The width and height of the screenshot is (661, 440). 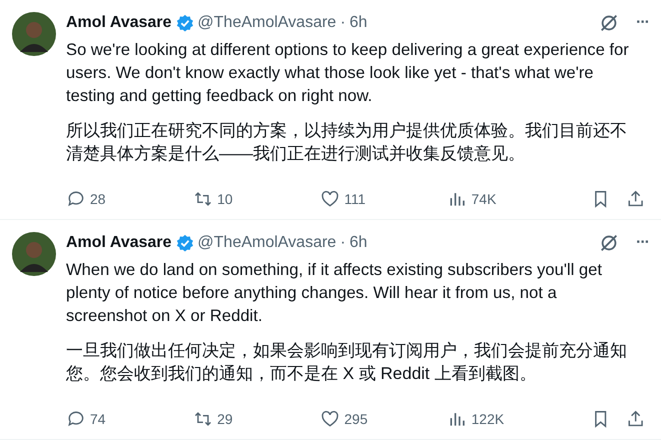 What do you see at coordinates (384, 199) in the screenshot?
I see `like-button: 111` at bounding box center [384, 199].